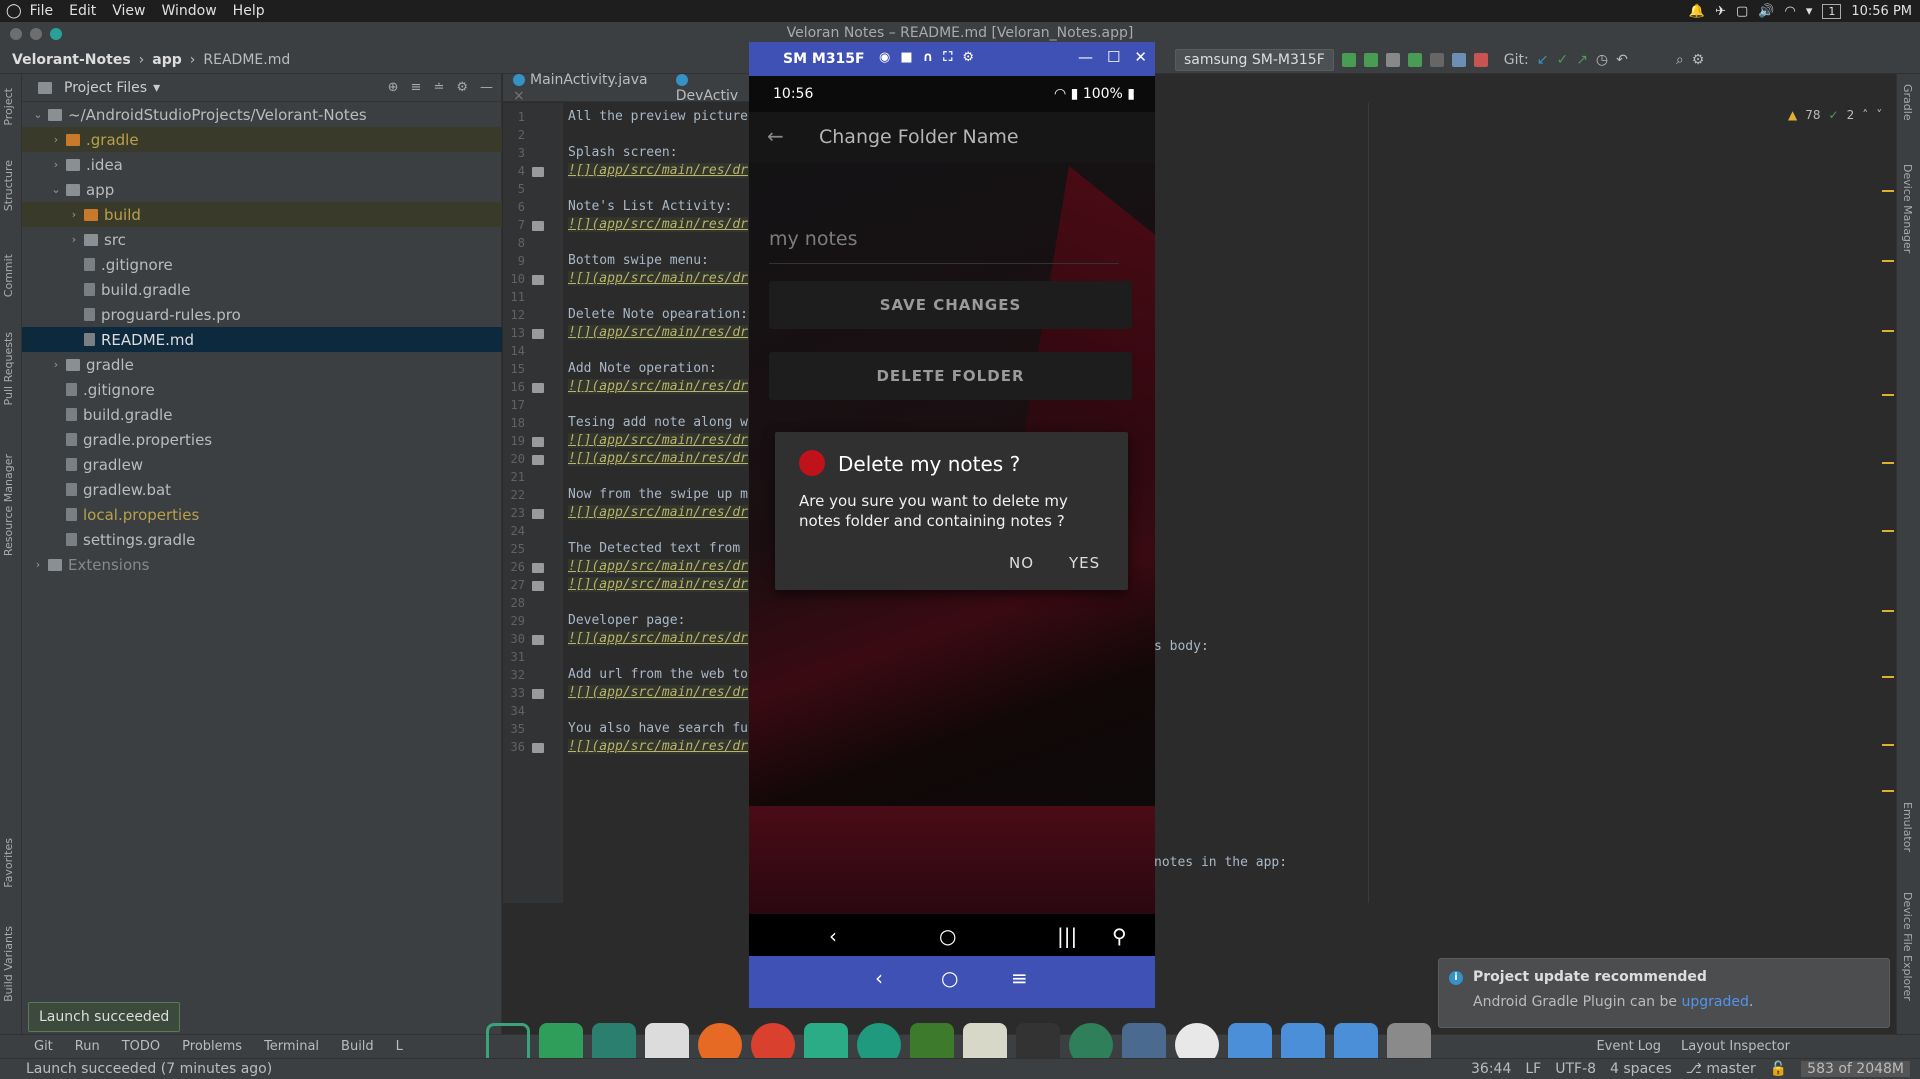 The height and width of the screenshot is (1079, 1920). What do you see at coordinates (586, 88) in the screenshot?
I see `tab-main-activity: MainActivity.java ×` at bounding box center [586, 88].